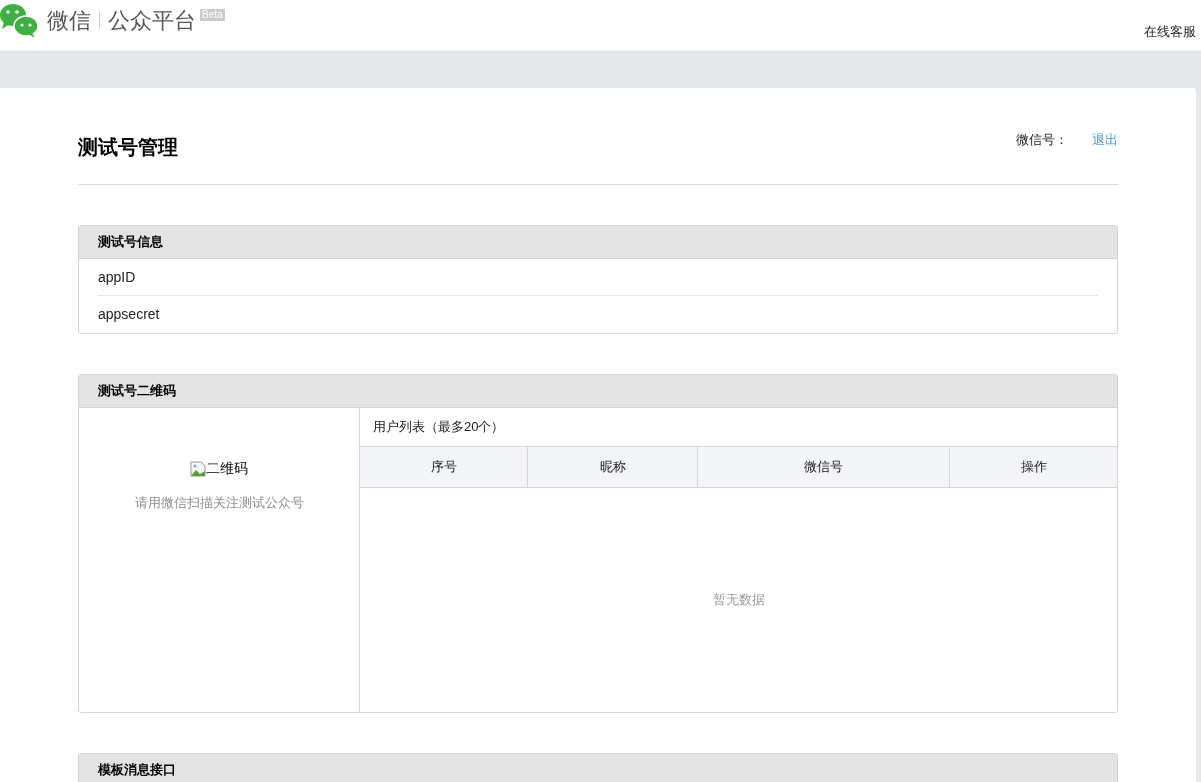 The width and height of the screenshot is (1201, 782). Describe the element at coordinates (1033, 467) in the screenshot. I see `column-header: 操作` at that location.